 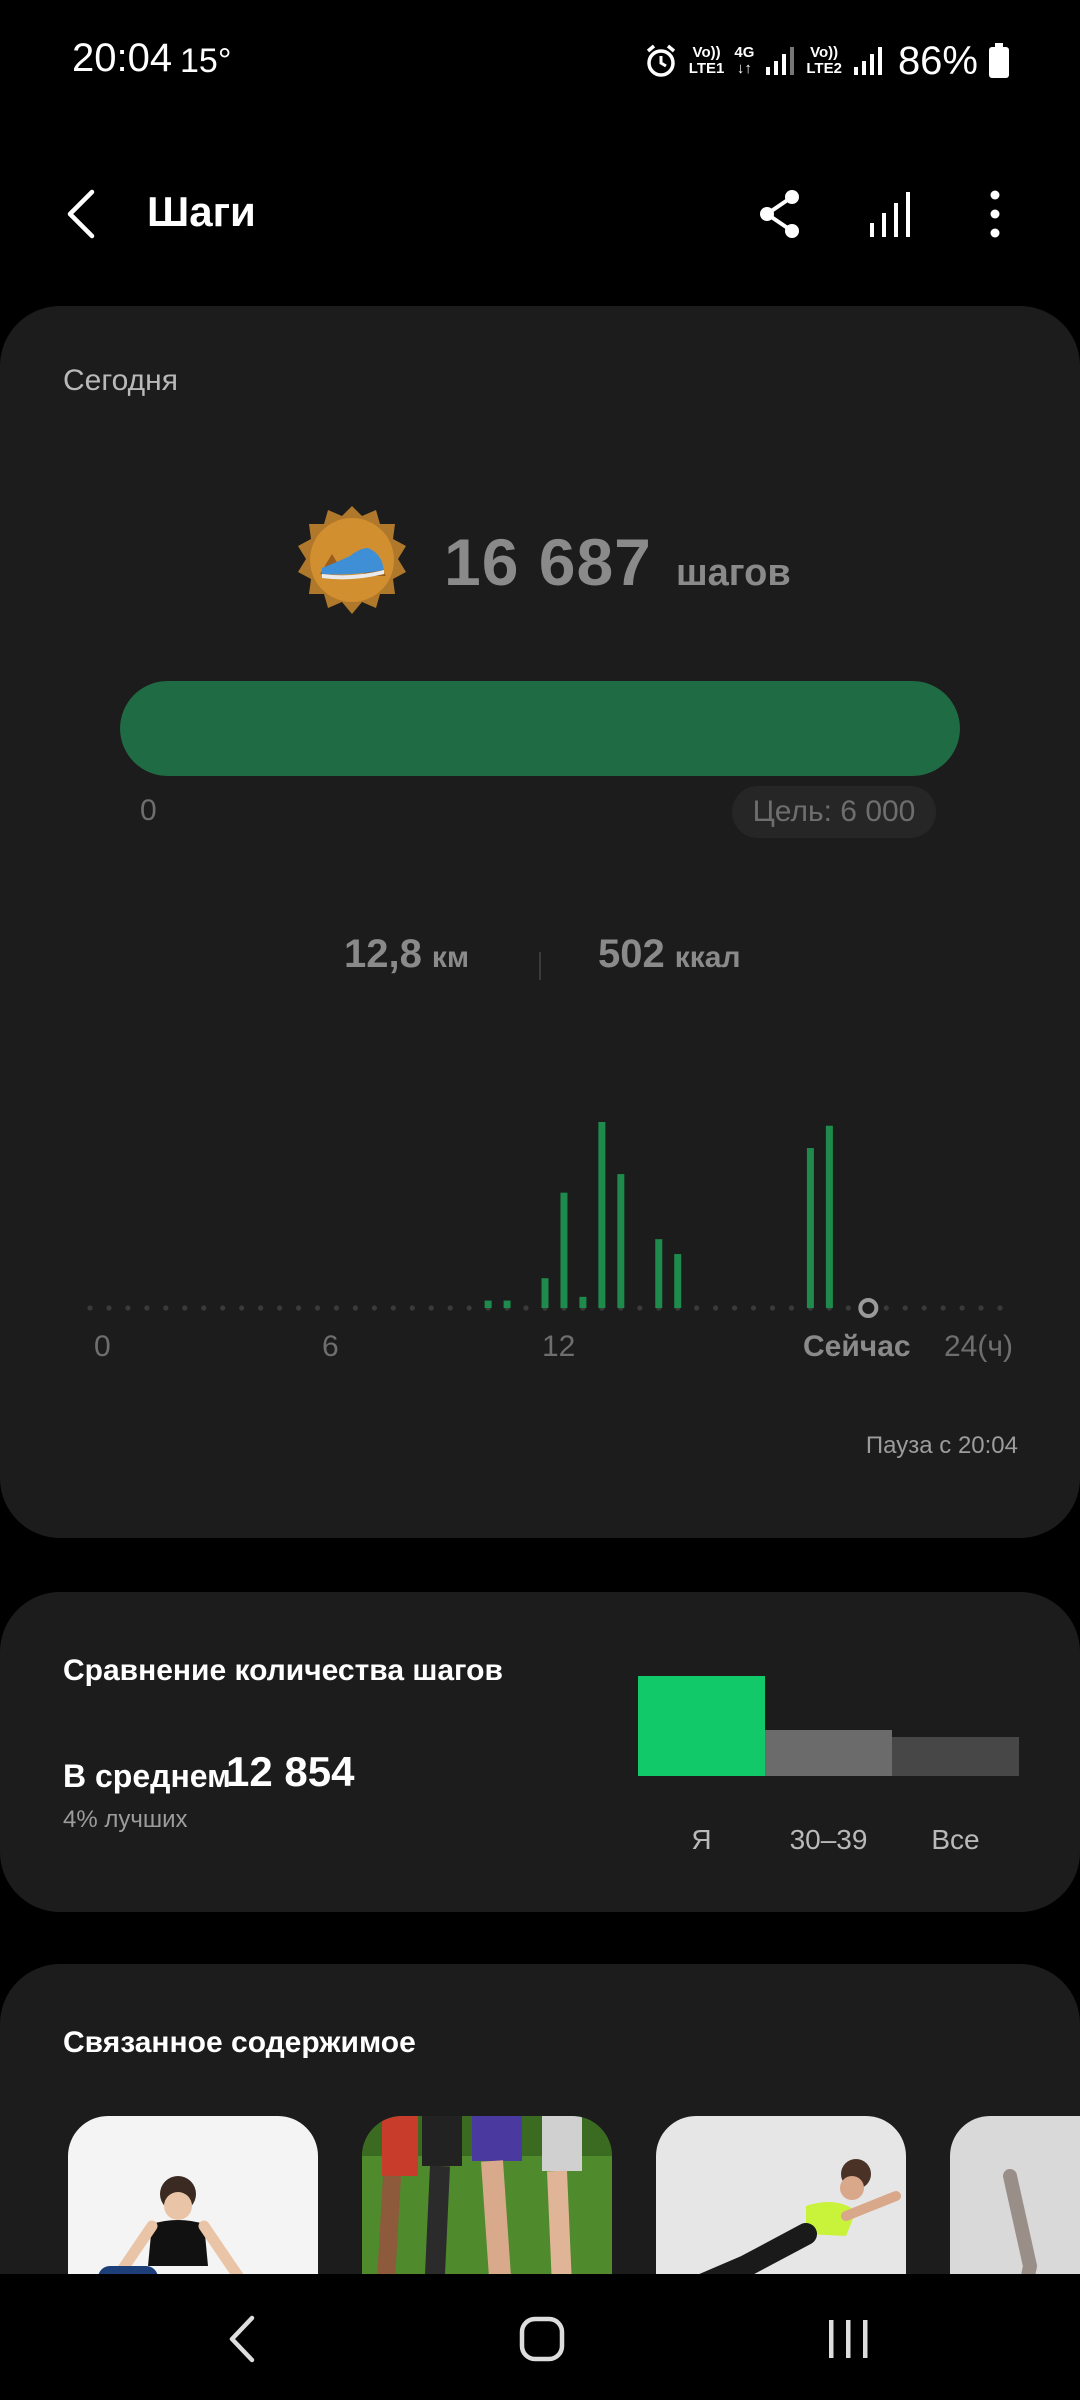 I want to click on x-tick-now: Сейчас, so click(x=857, y=1346).